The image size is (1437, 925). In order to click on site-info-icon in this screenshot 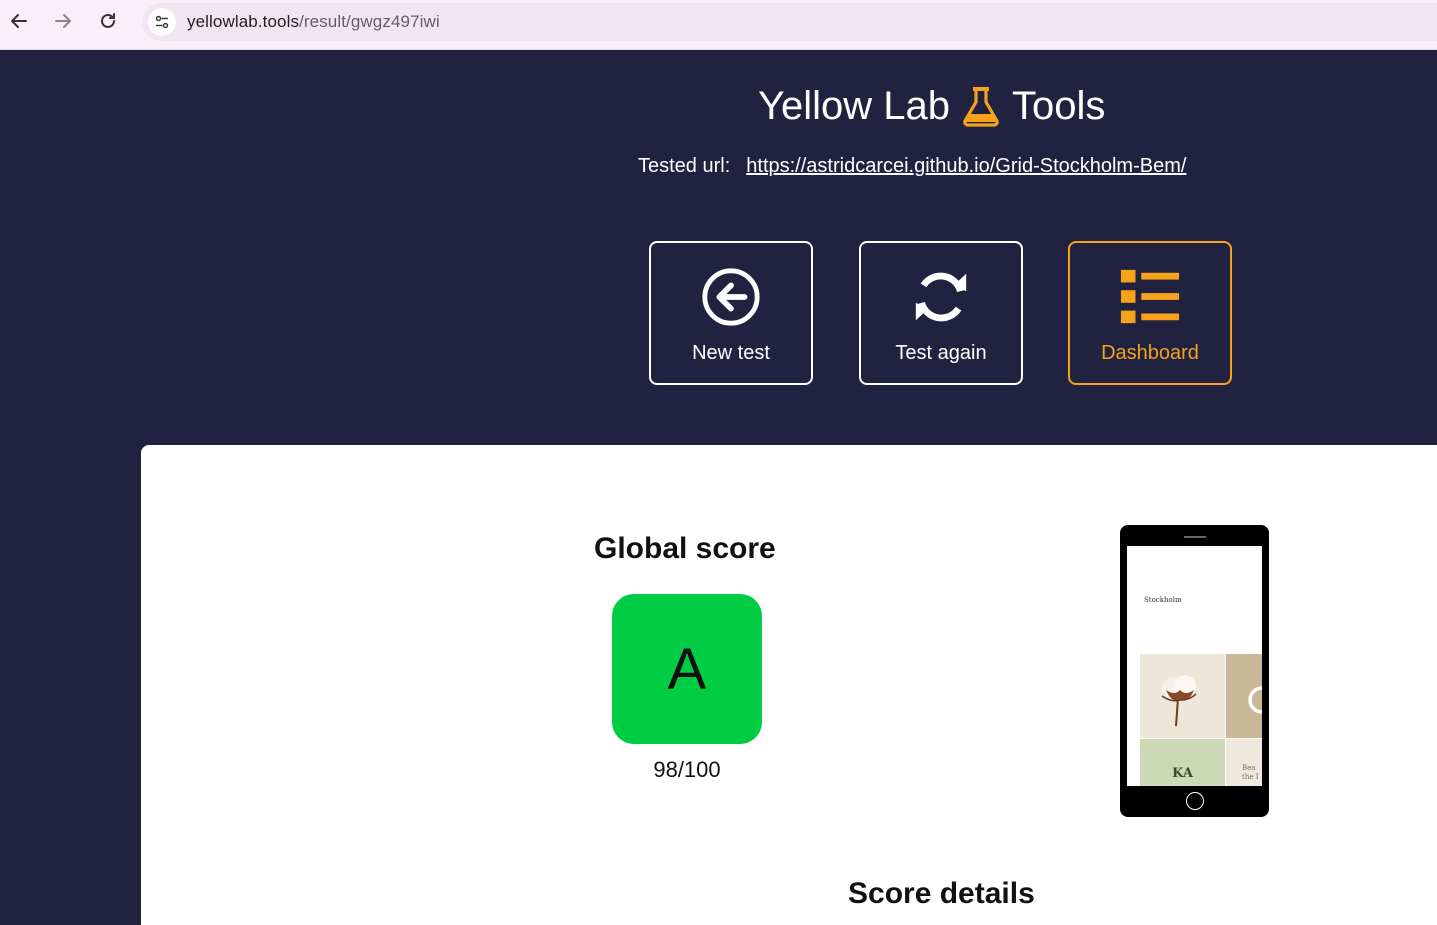, I will do `click(162, 22)`.